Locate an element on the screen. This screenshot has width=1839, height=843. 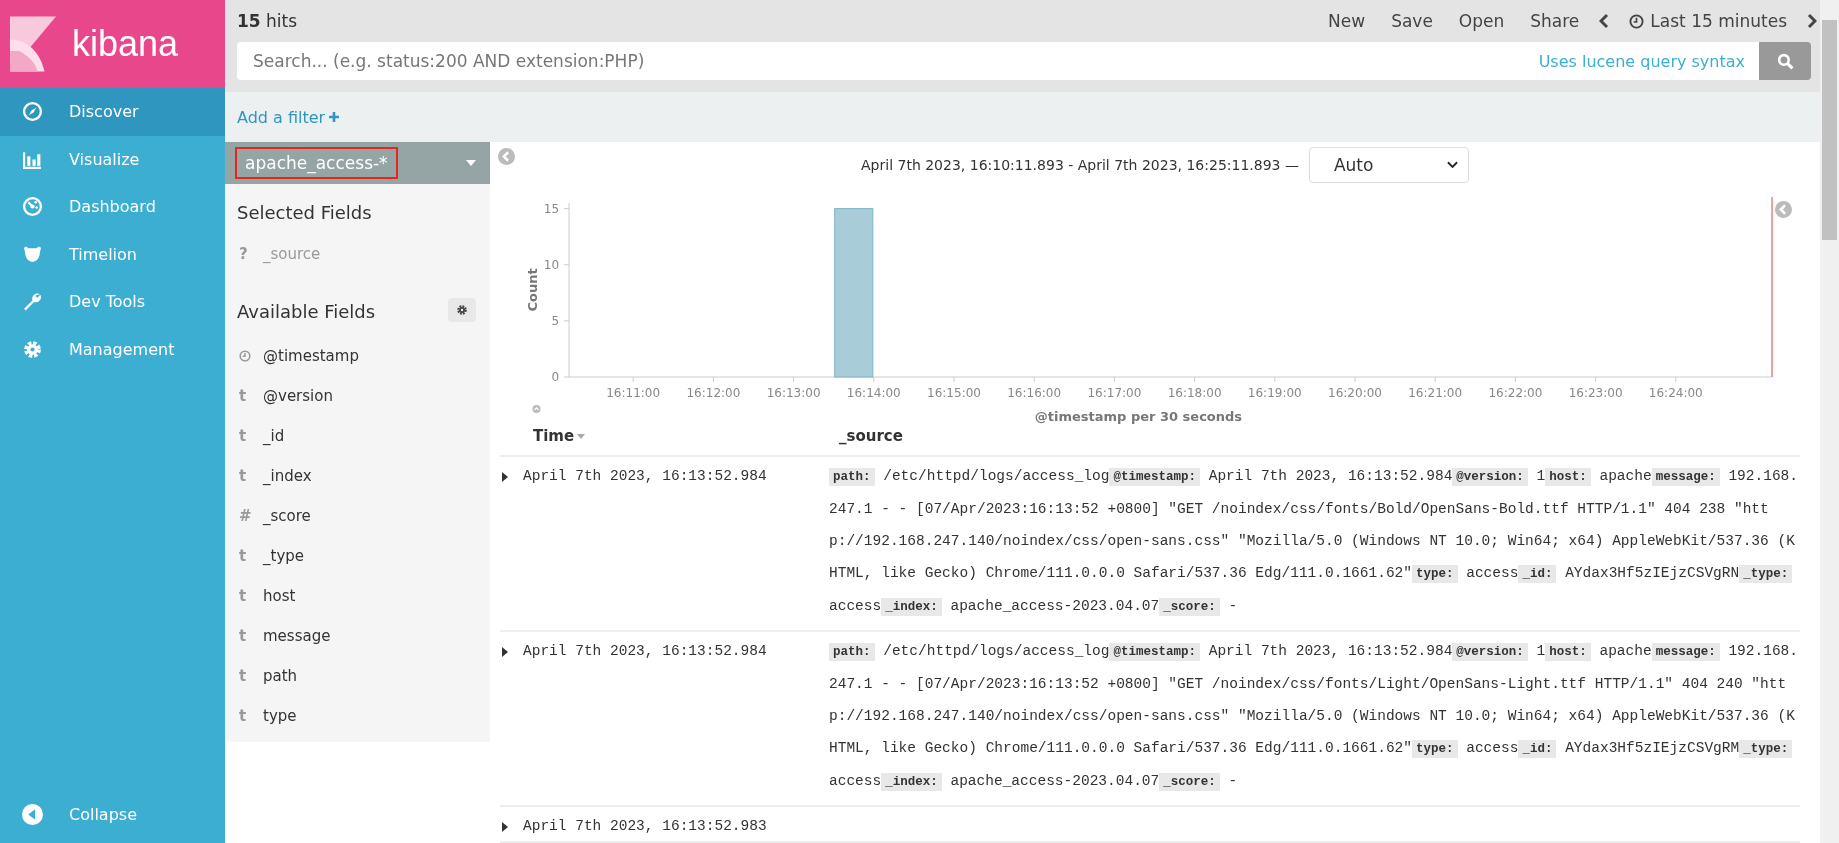
scrollbar is located at coordinates (1829, 421).